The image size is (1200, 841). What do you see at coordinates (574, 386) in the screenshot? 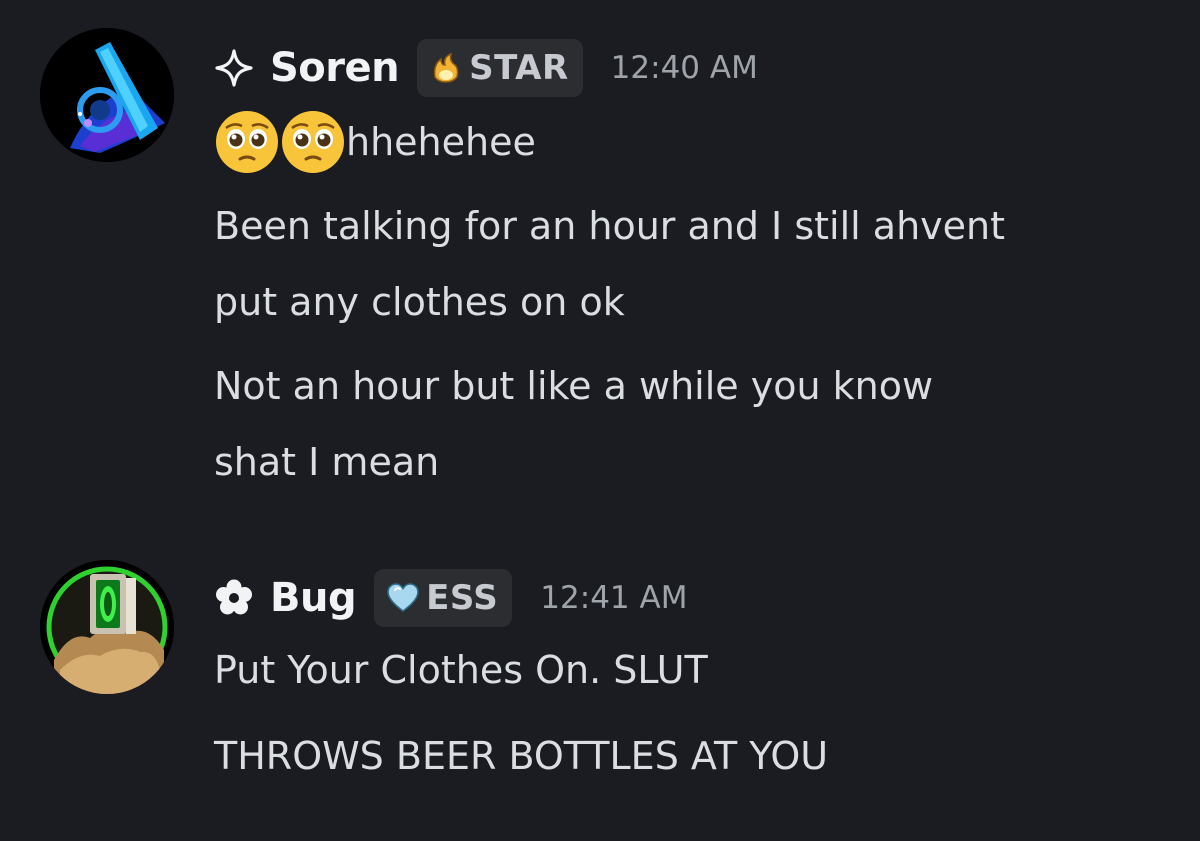
I see `message-line: Not an hour but like a while you know` at bounding box center [574, 386].